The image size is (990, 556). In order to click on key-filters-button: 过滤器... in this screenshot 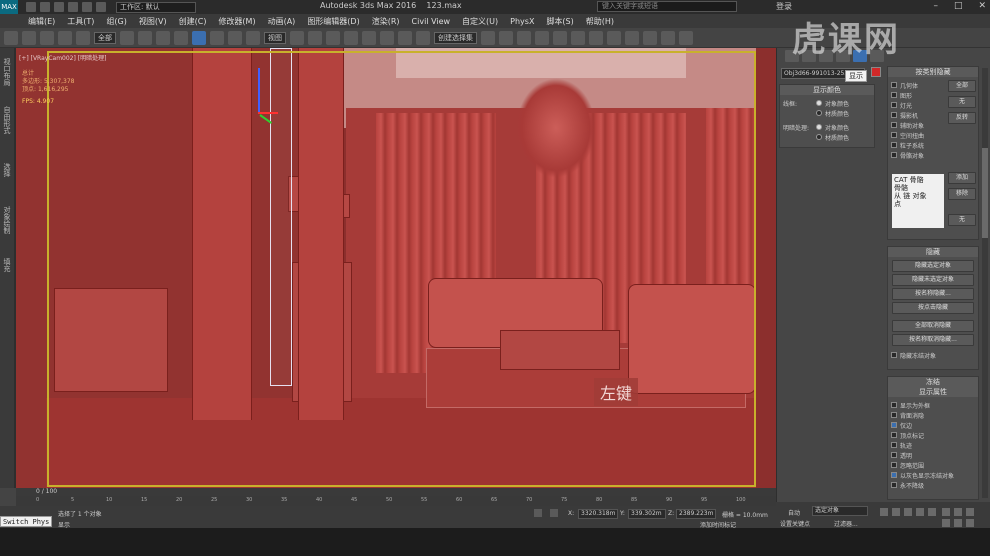, I will do `click(846, 523)`.